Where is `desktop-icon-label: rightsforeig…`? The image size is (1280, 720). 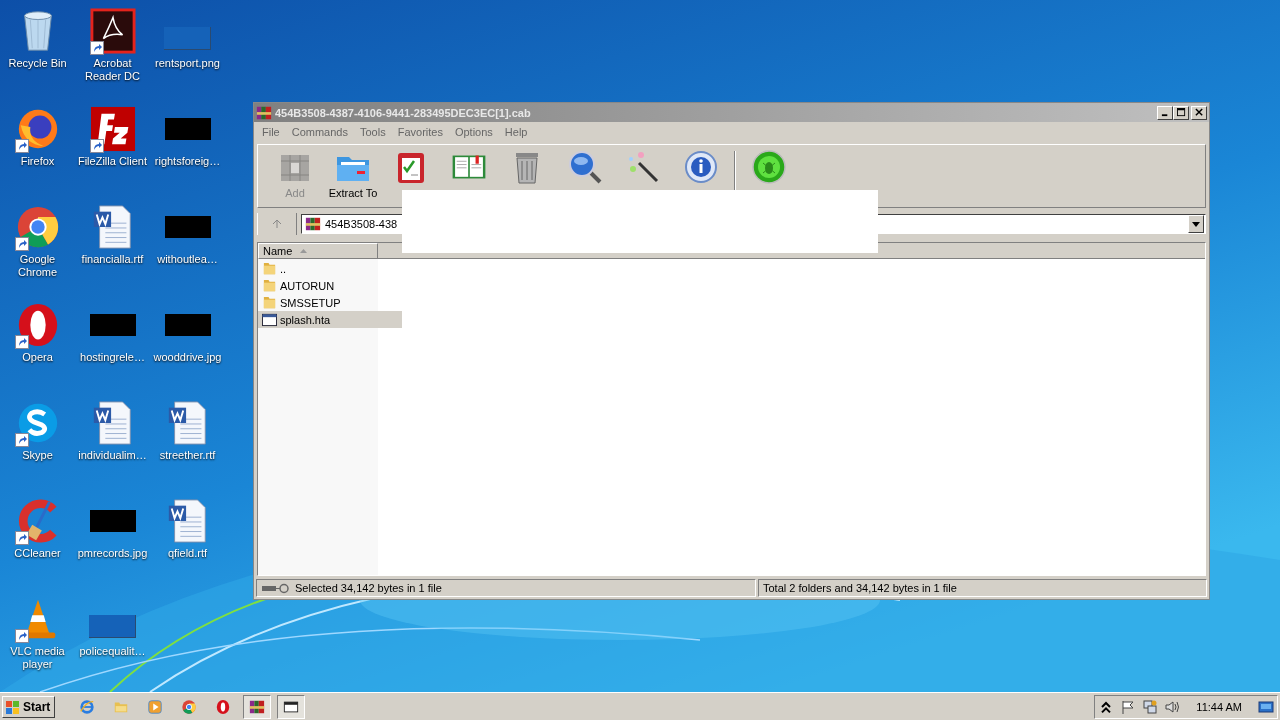
desktop-icon-label: rightsforeig… is located at coordinates (187, 161).